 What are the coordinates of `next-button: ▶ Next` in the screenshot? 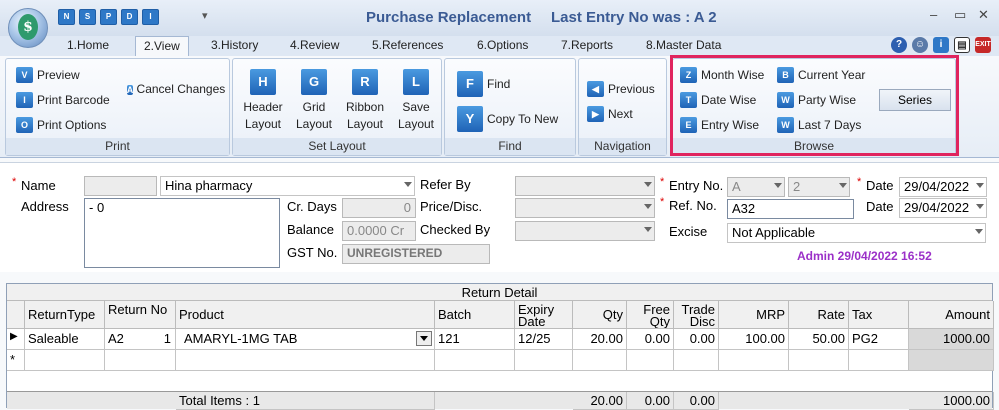 It's located at (610, 114).